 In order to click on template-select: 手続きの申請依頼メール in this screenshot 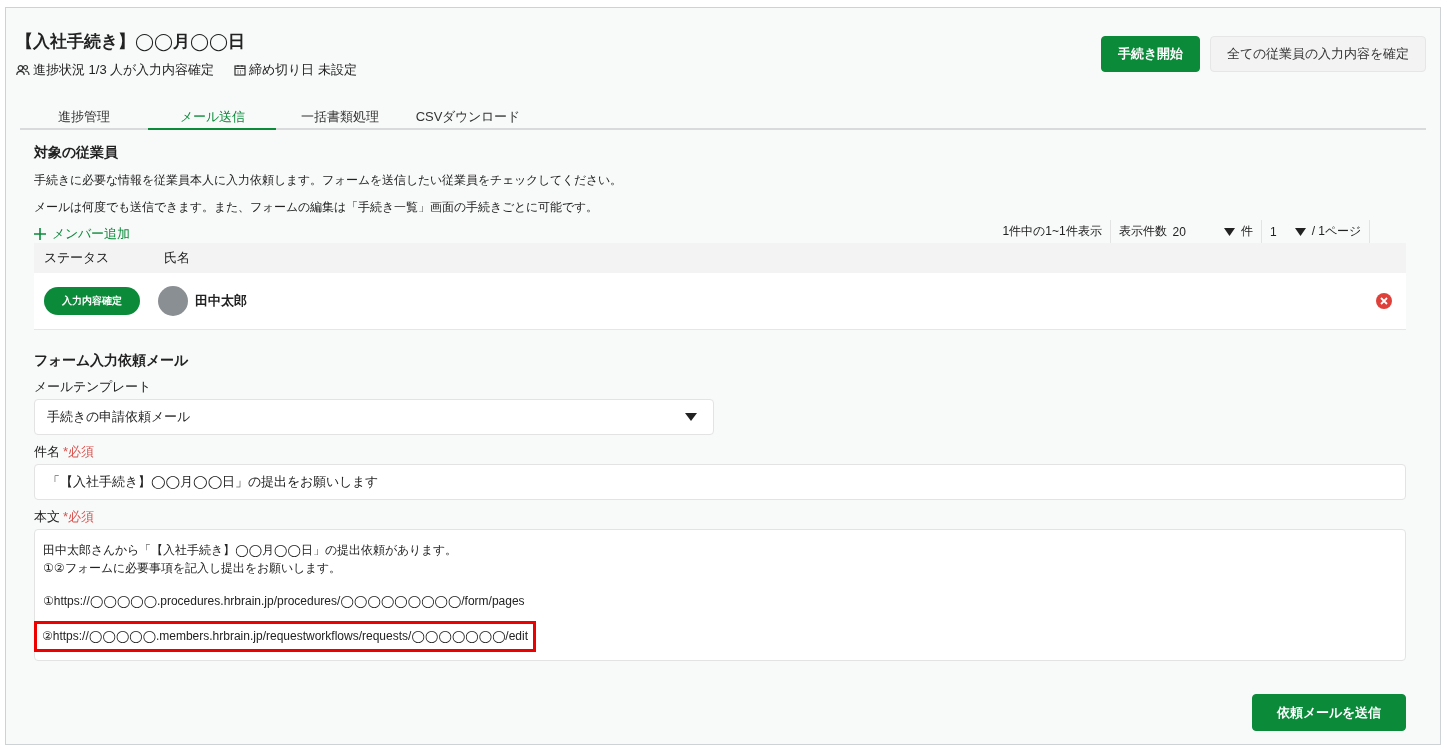, I will do `click(374, 417)`.